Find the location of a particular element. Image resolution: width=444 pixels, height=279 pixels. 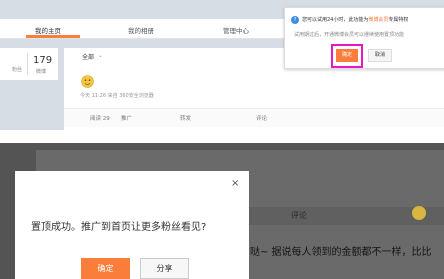

dialog-message: 置顶成功。推广到首页让更多粉丝看见? is located at coordinates (119, 227).